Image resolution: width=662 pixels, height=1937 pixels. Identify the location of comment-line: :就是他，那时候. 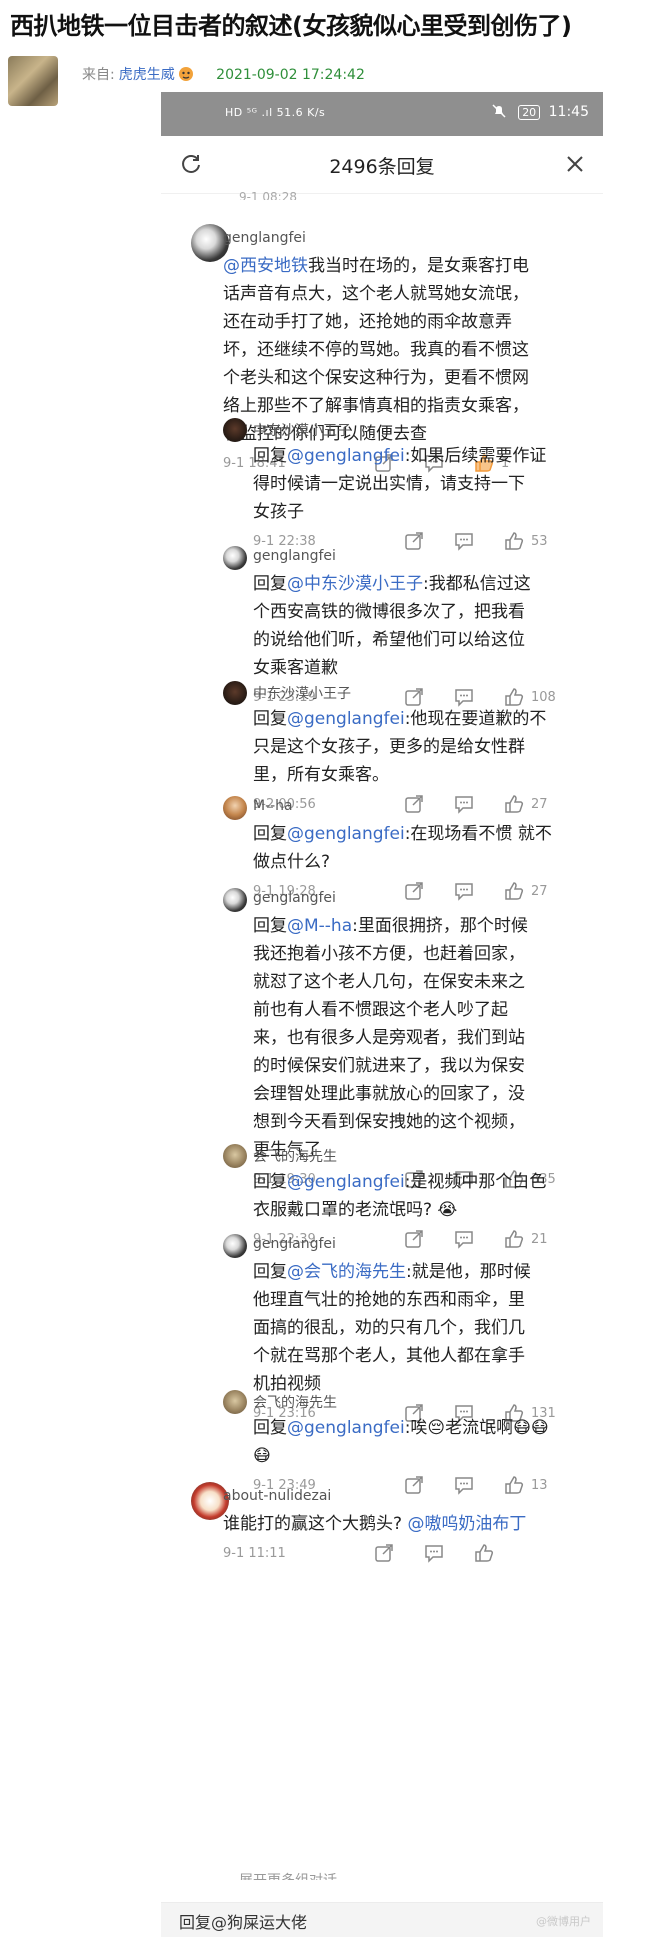
(468, 1272).